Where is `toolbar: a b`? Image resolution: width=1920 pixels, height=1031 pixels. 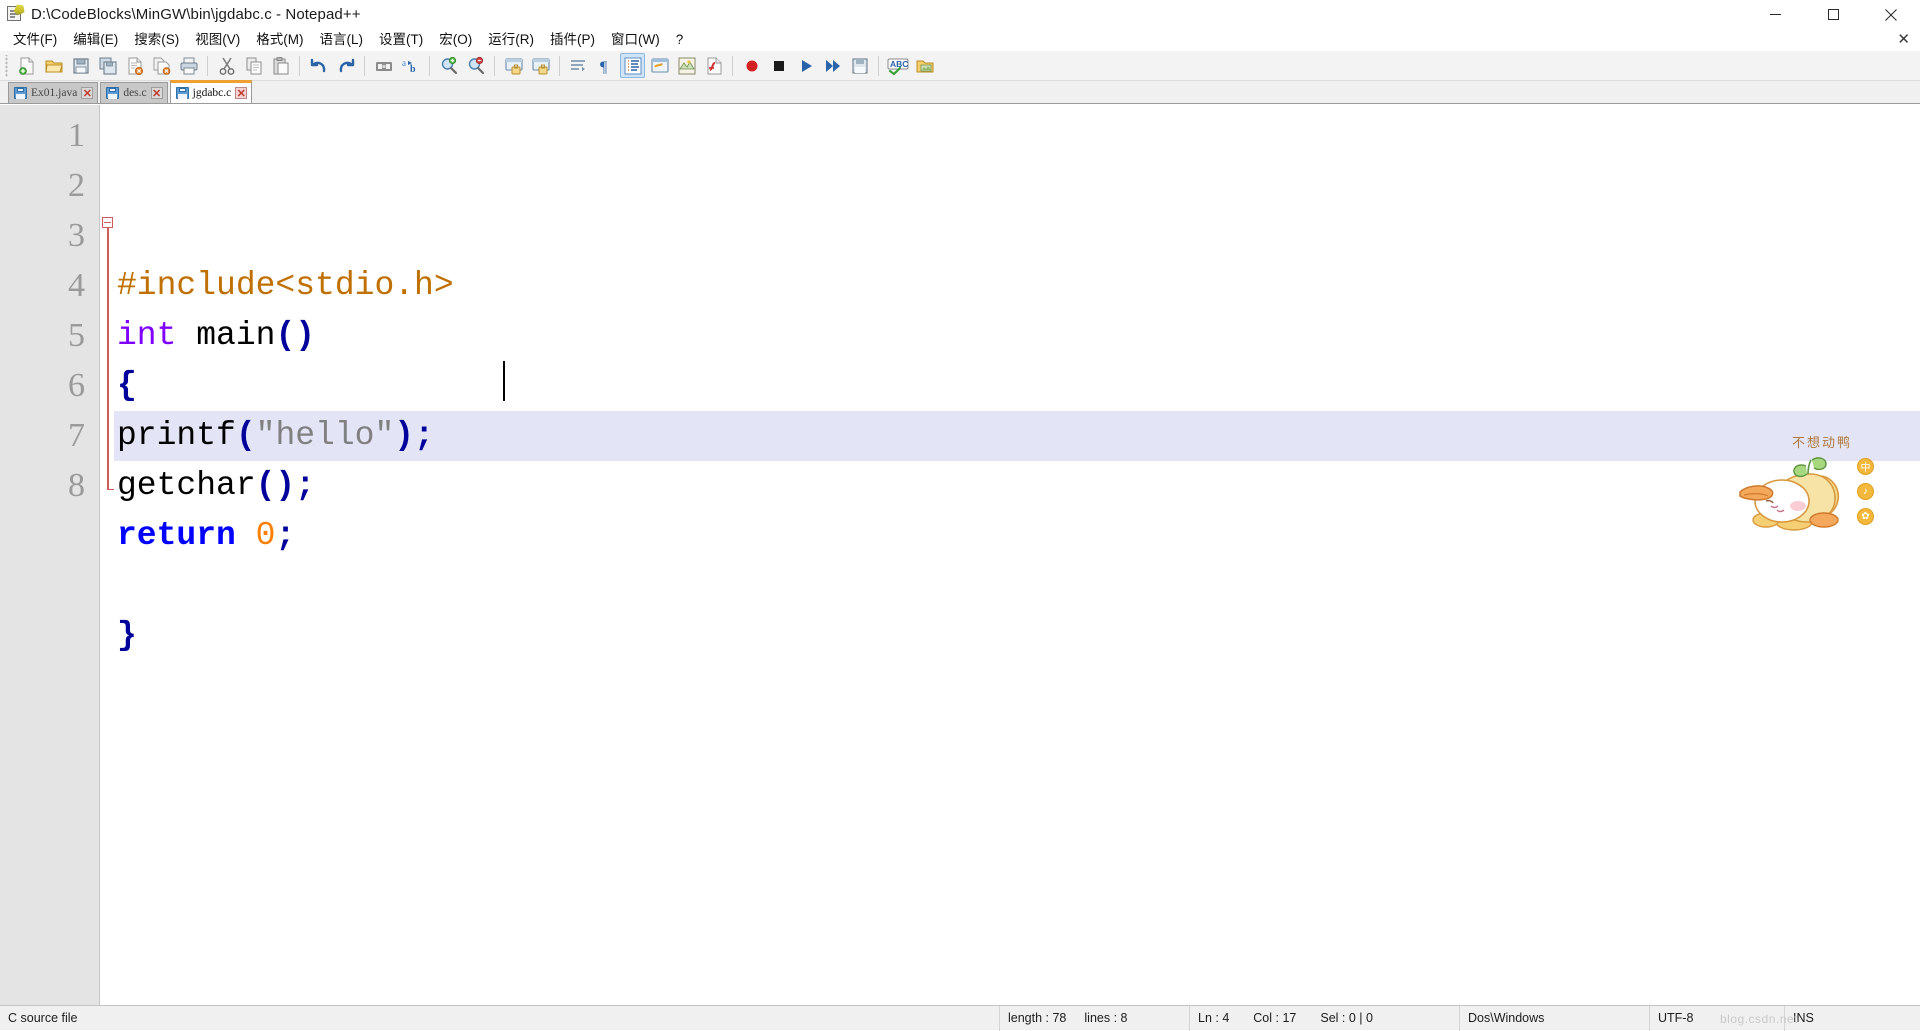 toolbar: a b is located at coordinates (960, 66).